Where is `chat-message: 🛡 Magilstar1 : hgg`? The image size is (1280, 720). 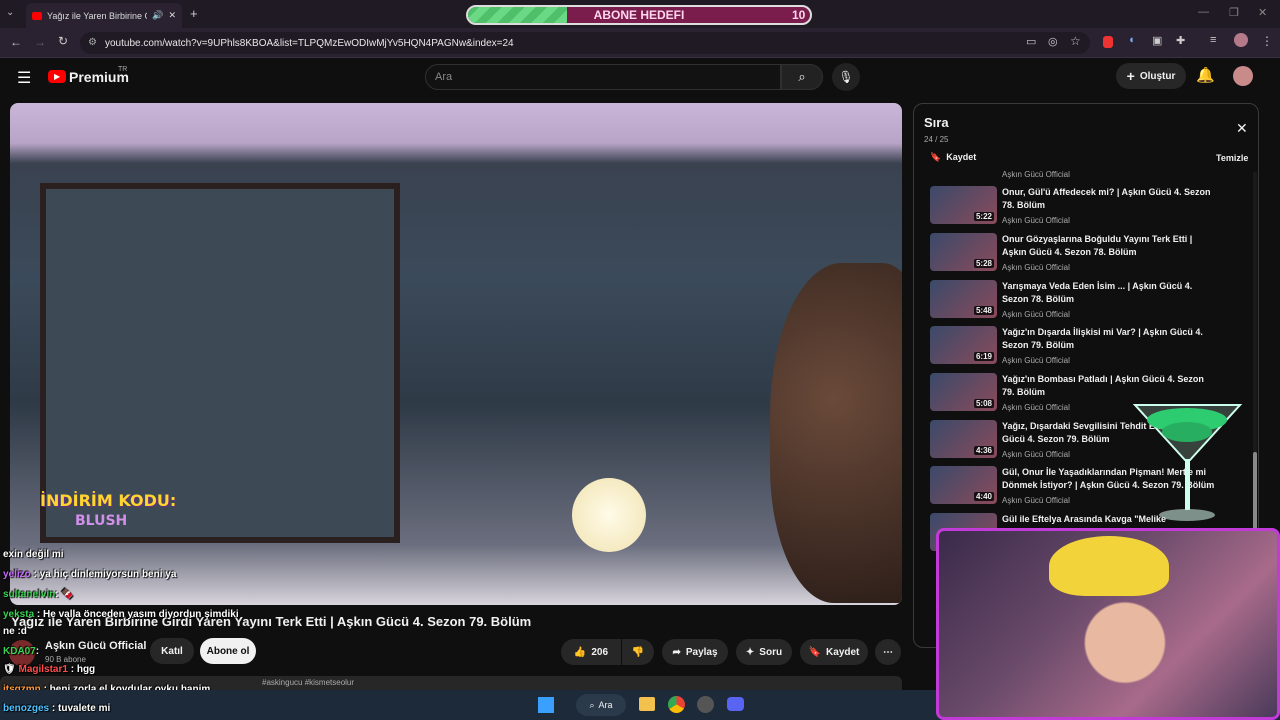
chat-message: 🛡 Magilstar1 : hgg is located at coordinates (49, 669).